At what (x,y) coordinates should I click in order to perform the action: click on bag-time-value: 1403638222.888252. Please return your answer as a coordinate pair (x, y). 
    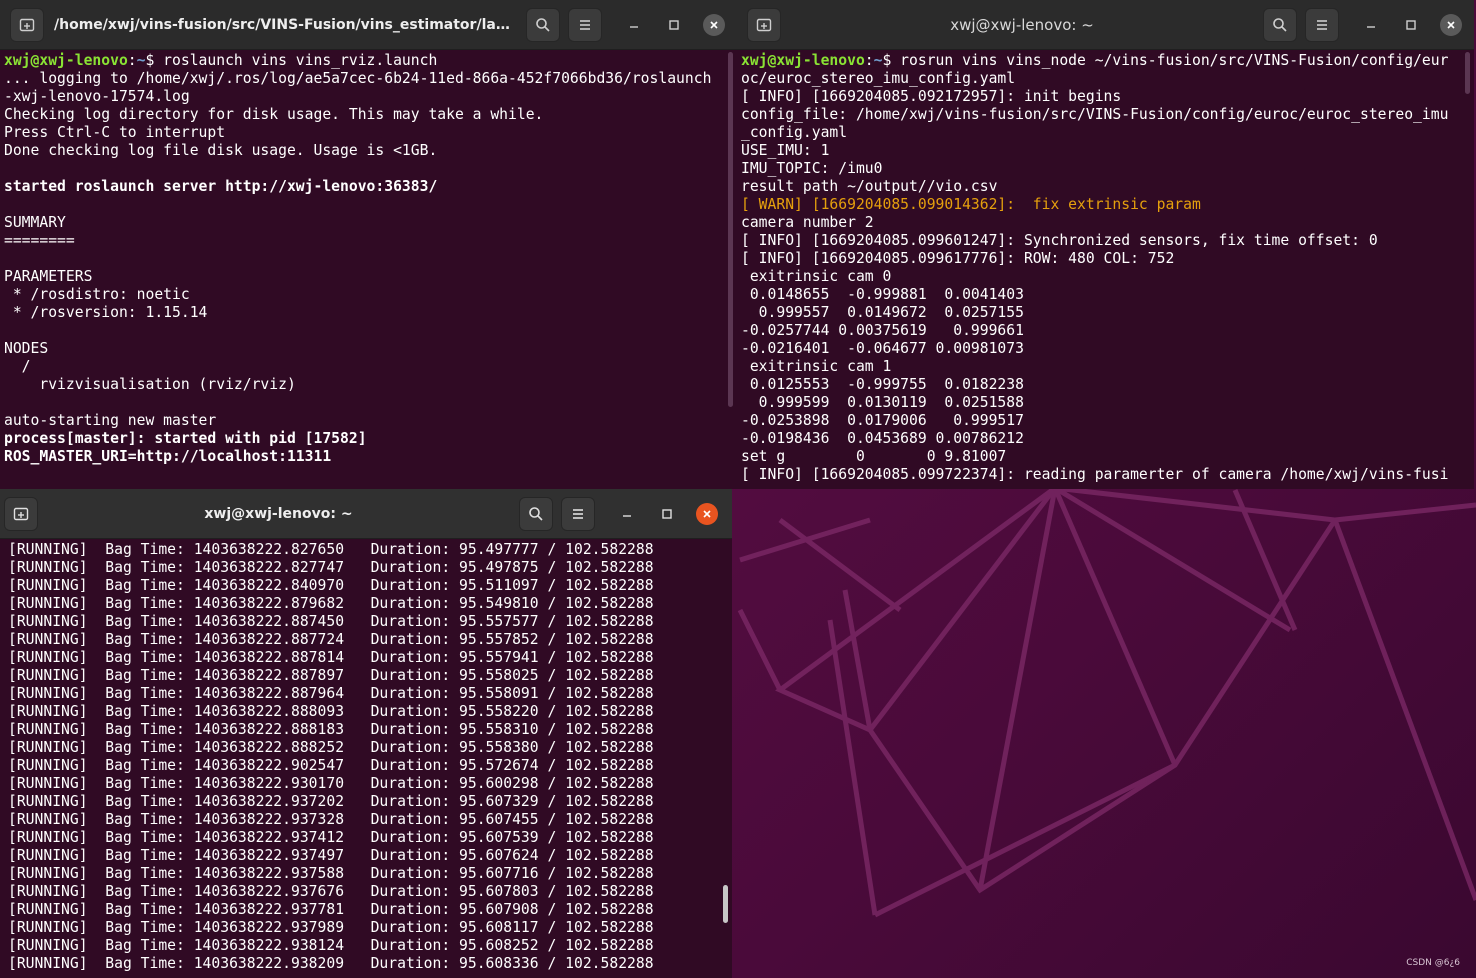
    Looking at the image, I should click on (269, 747).